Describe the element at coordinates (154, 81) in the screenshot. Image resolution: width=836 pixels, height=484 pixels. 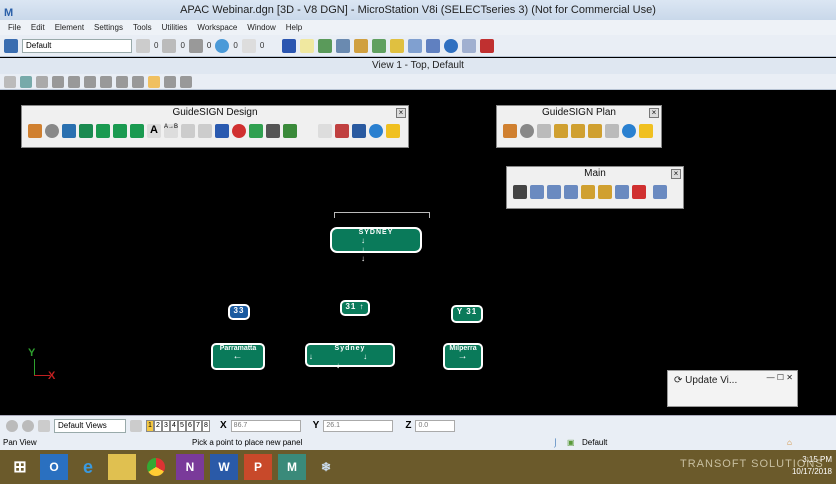
I see `view-previous-icon` at that location.